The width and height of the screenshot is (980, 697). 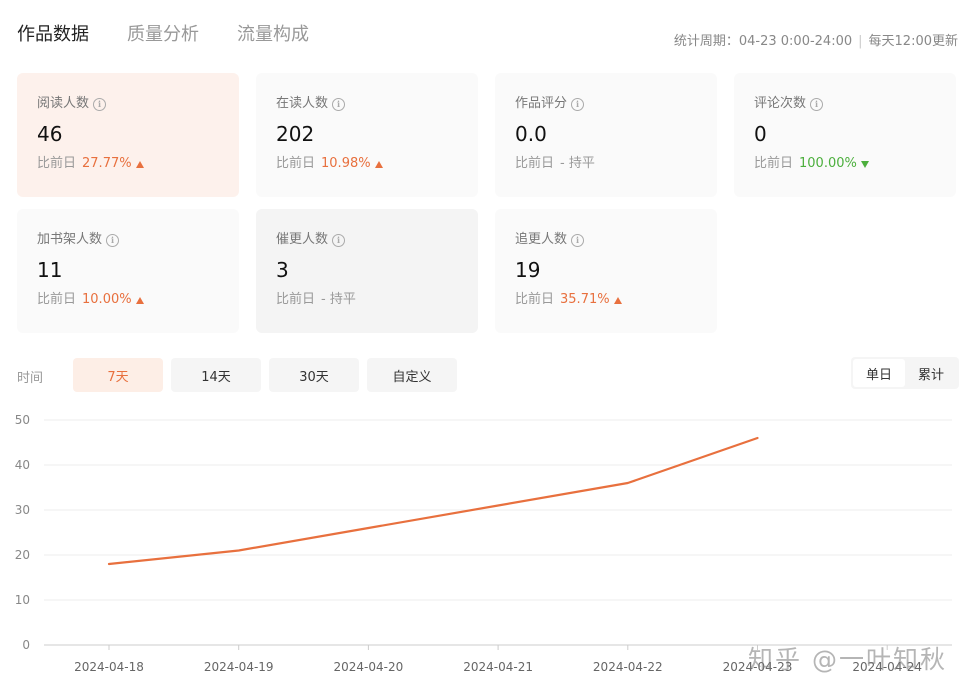 I want to click on metric-label-text: 追更人数, so click(x=541, y=239).